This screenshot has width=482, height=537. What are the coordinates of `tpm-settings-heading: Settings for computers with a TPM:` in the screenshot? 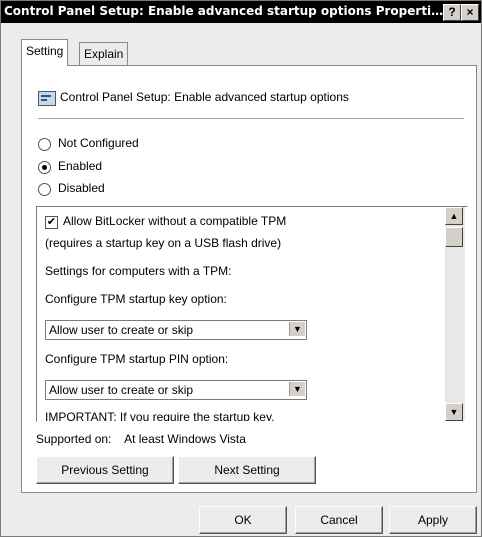 It's located at (138, 271).